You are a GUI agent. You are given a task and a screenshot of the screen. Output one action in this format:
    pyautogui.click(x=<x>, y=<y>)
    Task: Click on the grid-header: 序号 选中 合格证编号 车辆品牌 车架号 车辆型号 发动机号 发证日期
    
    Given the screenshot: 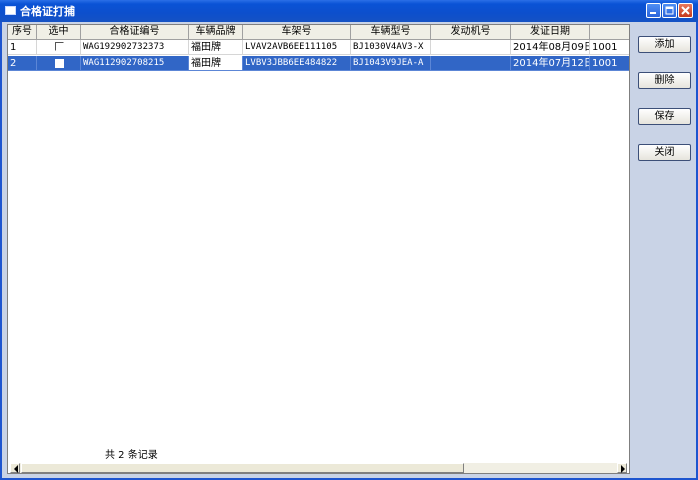 What is the action you would take?
    pyautogui.click(x=318, y=32)
    